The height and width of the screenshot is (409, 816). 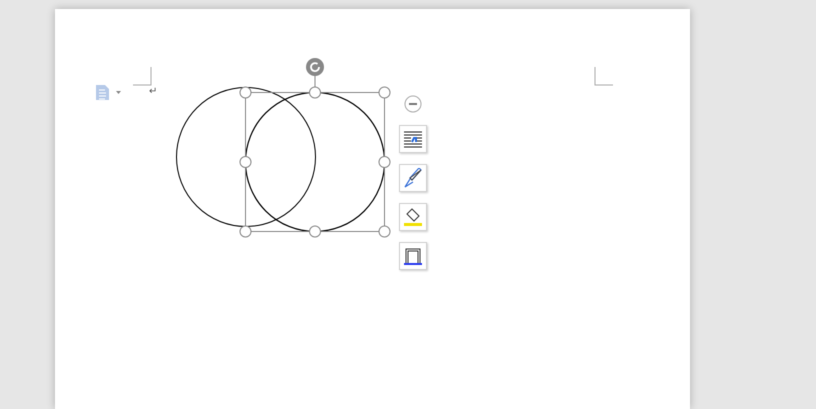 I want to click on paragraph-mark: ↵, so click(x=153, y=92).